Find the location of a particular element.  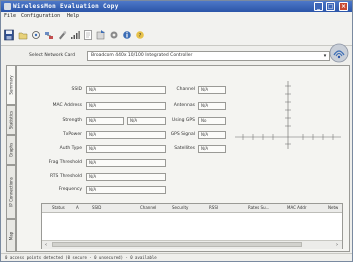

field-channel-row: Channel is located at coordinates (182, 89).